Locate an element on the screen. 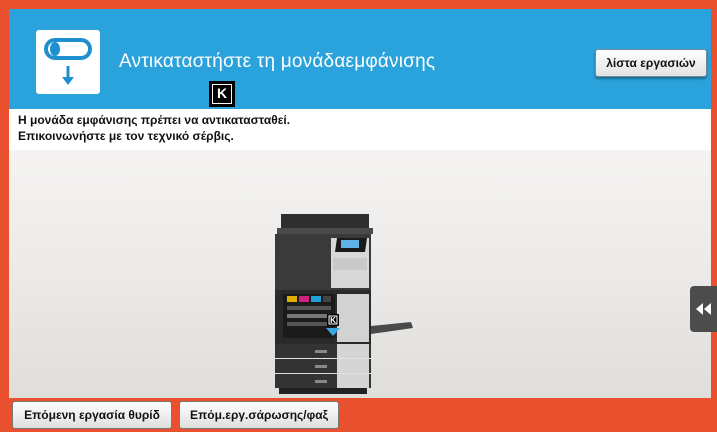 The height and width of the screenshot is (432, 717). frame-right is located at coordinates (714, 216).